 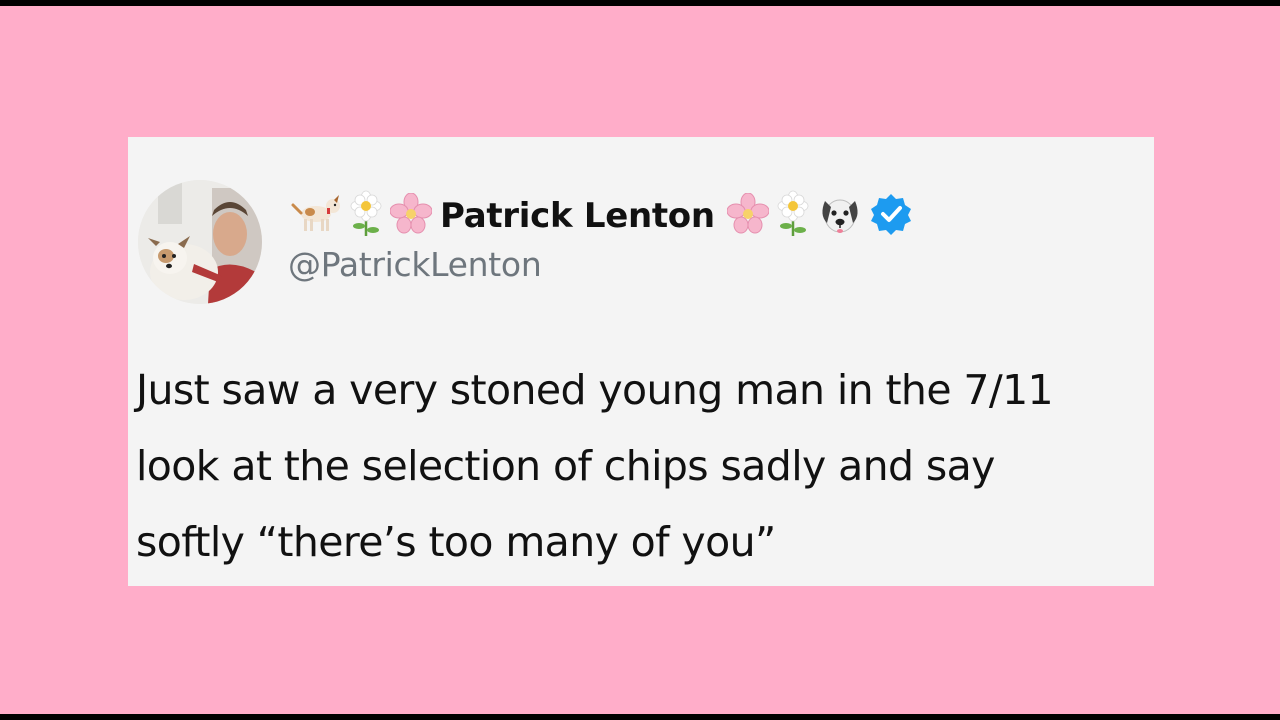 I want to click on tweet-text-line: softly “there’s too many of you”, so click(x=456, y=542).